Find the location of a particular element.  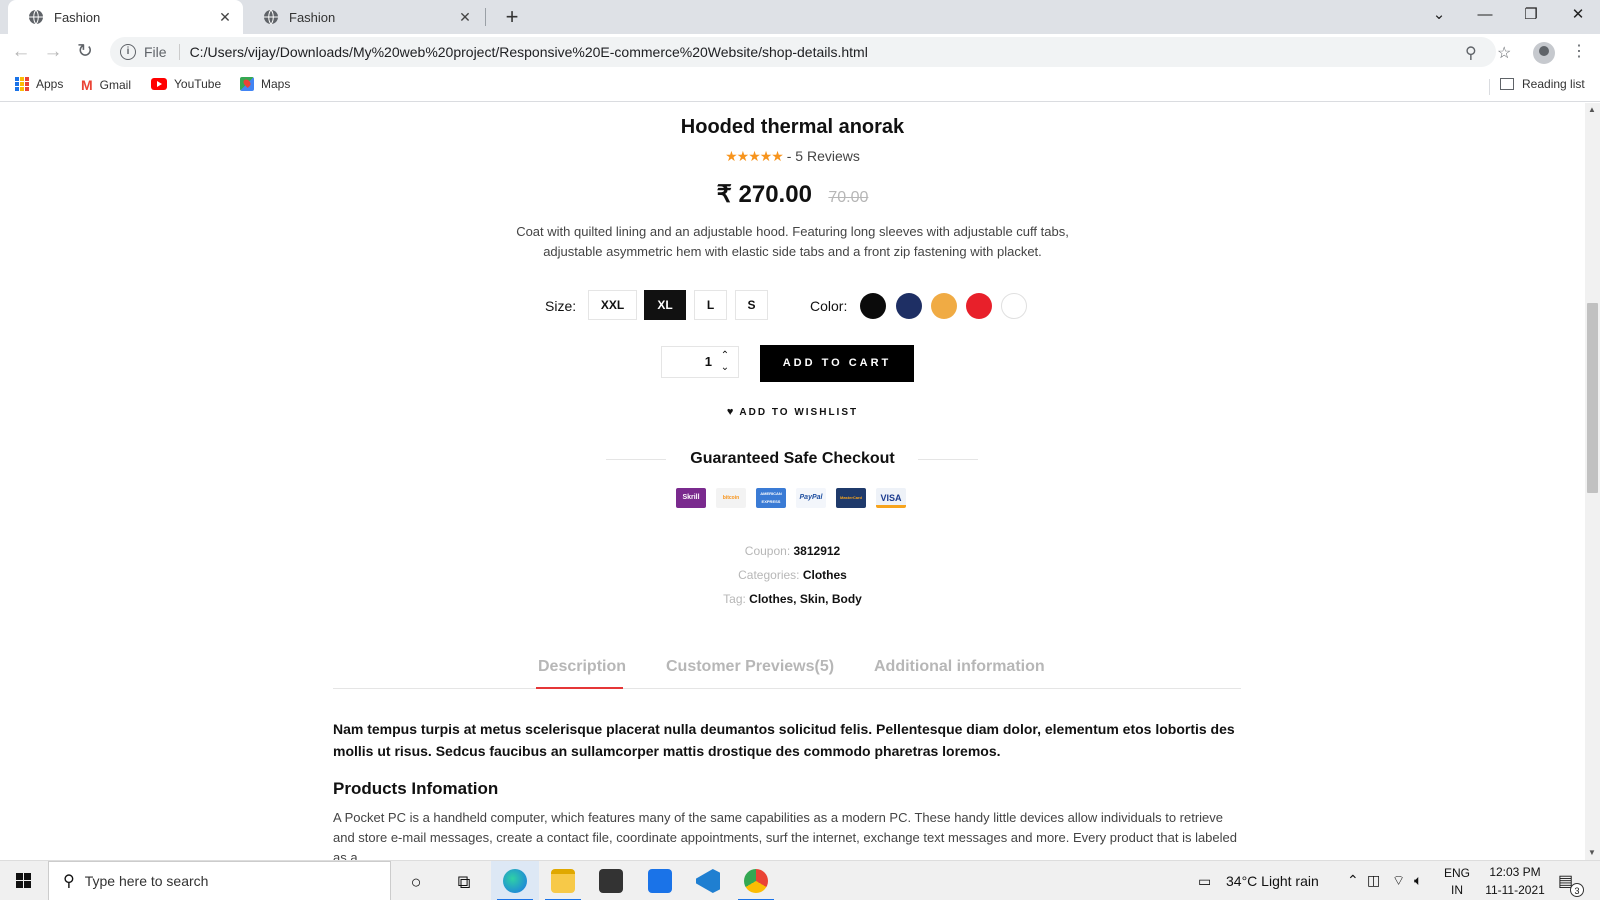

bookmark-label: Maps is located at coordinates (276, 84).